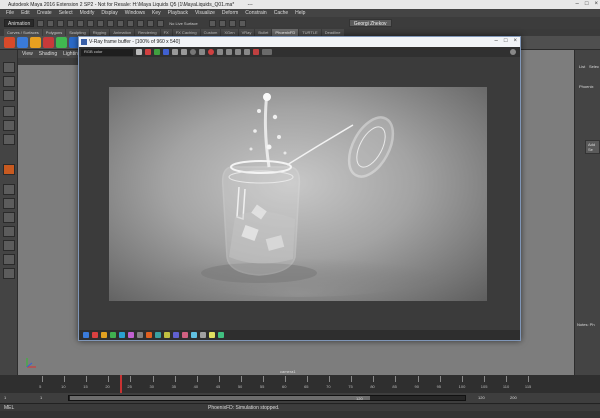 This screenshot has height=418, width=600. What do you see at coordinates (121, 384) in the screenshot?
I see `current-time-indicator` at bounding box center [121, 384].